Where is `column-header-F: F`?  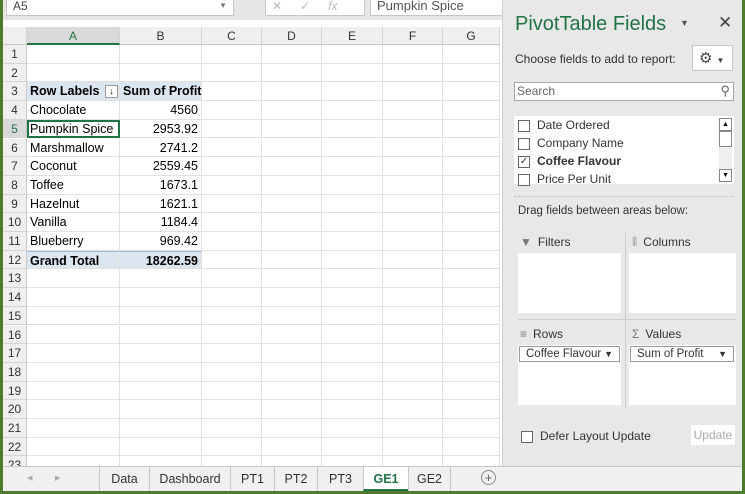 column-header-F: F is located at coordinates (413, 36).